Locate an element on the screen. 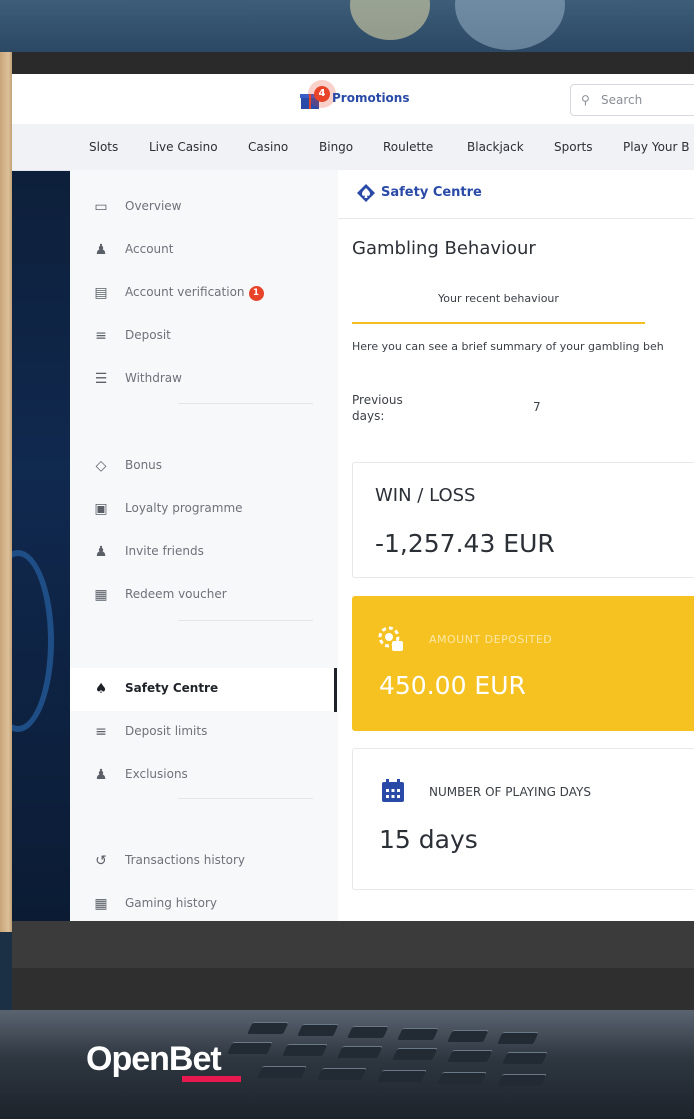 This screenshot has height=1119, width=694. nav-sports: Sports is located at coordinates (573, 147).